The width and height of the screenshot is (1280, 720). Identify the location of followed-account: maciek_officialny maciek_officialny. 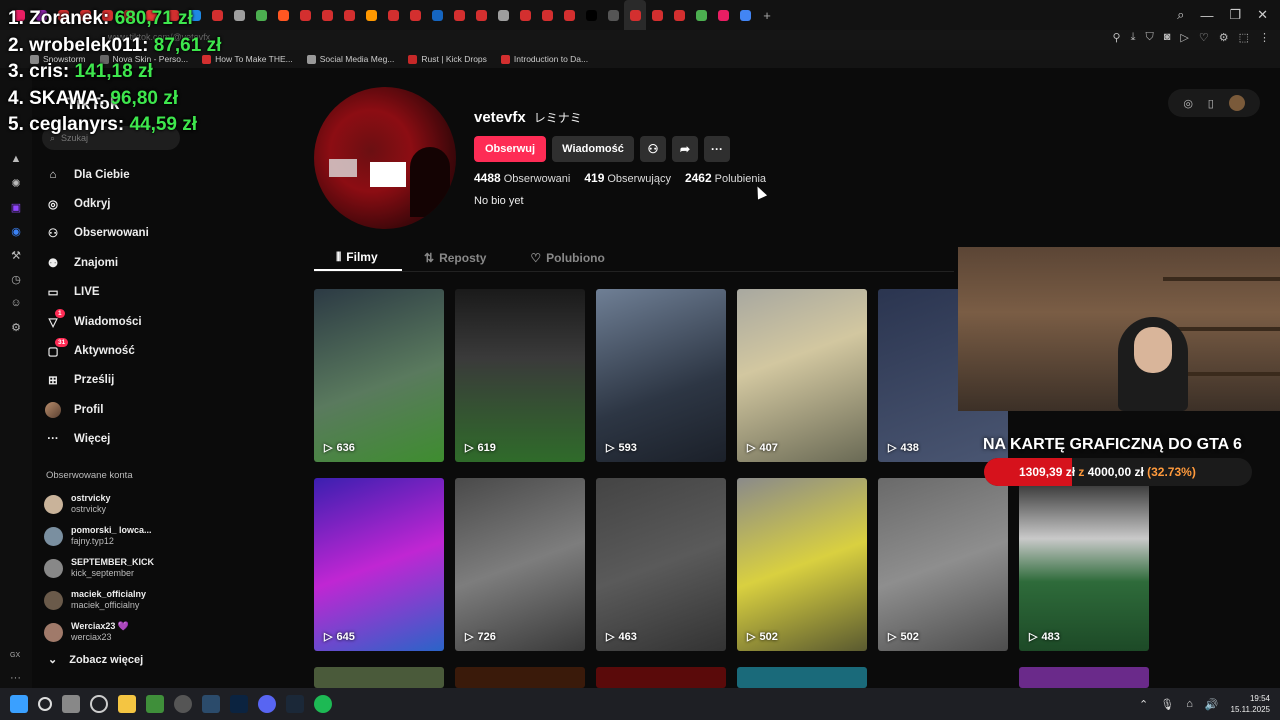
(129, 600).